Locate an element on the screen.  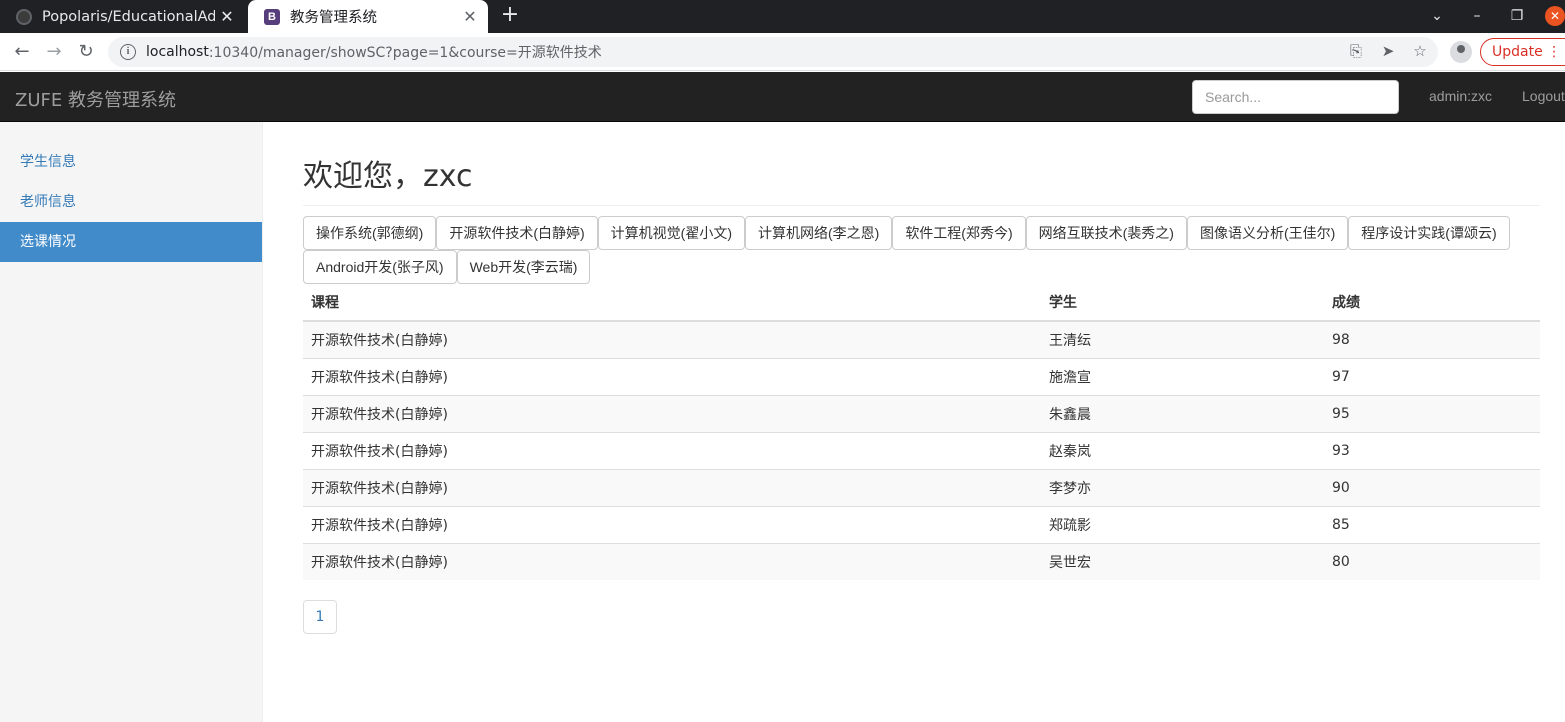
table-header-row: 课程 学生 成绩 is located at coordinates (921, 303).